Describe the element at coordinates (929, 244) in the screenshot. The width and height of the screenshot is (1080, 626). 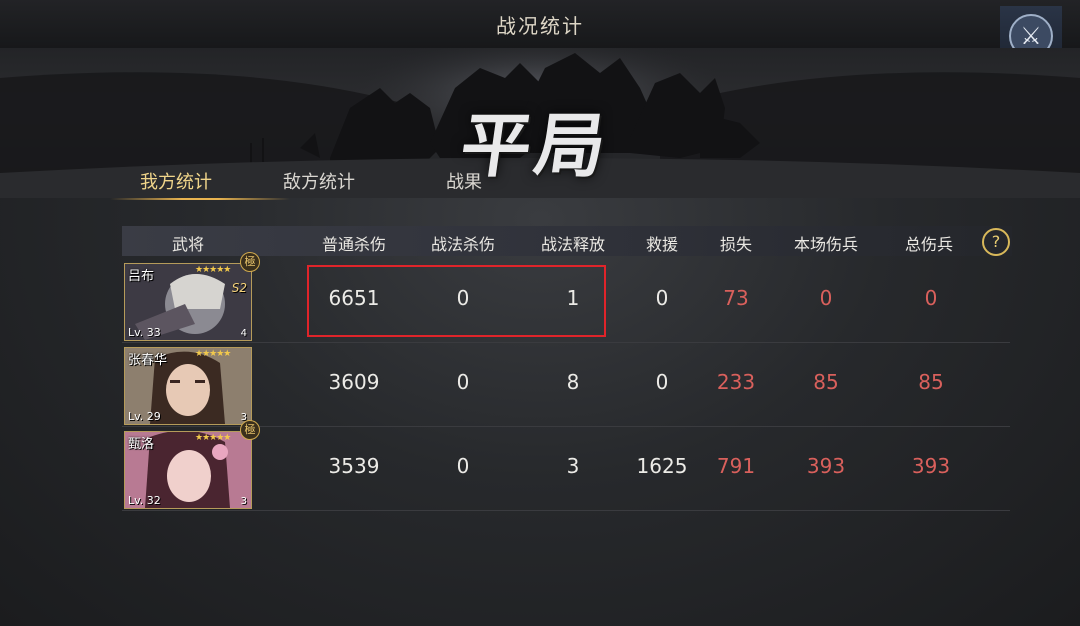
I see `header-wounded-total: 总伤兵` at that location.